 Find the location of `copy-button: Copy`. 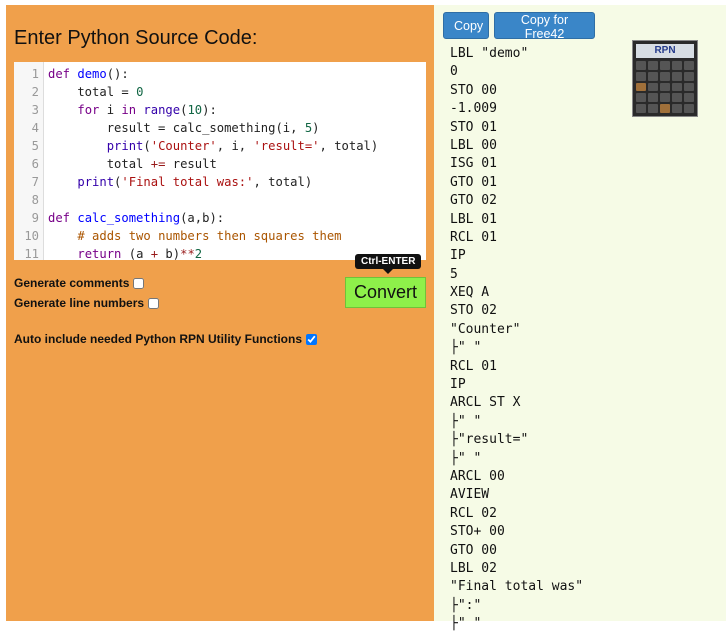

copy-button: Copy is located at coordinates (466, 25).